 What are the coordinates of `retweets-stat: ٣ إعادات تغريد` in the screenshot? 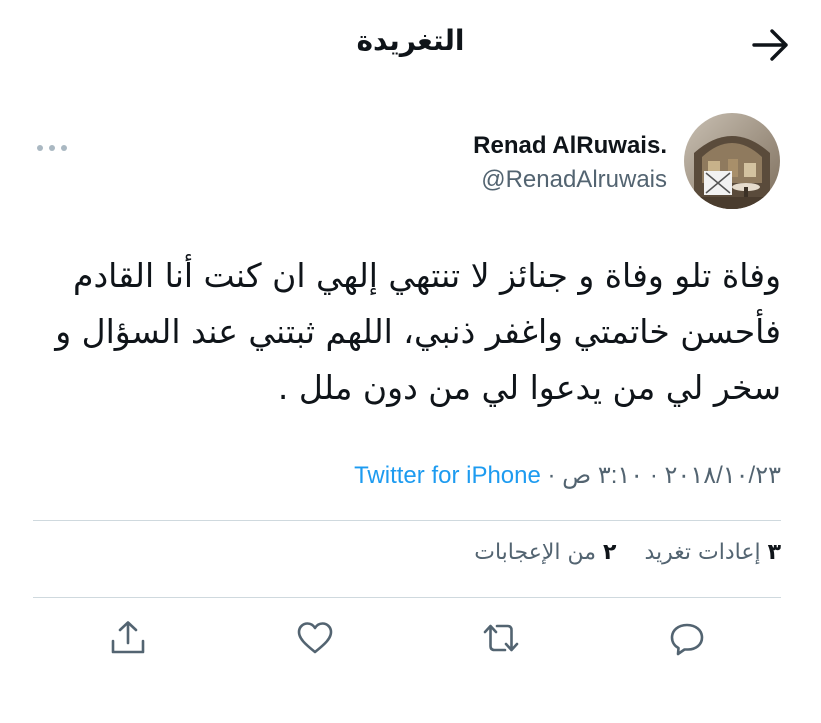 It's located at (712, 552).